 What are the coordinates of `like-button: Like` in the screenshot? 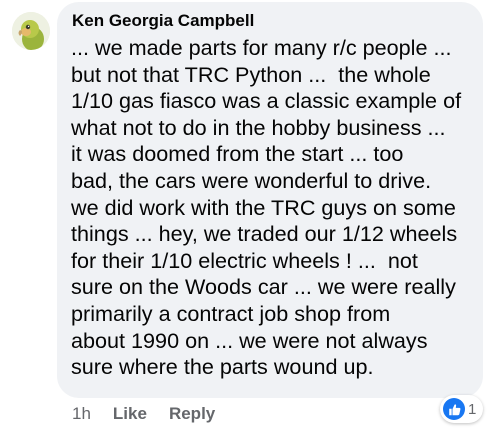 It's located at (130, 414).